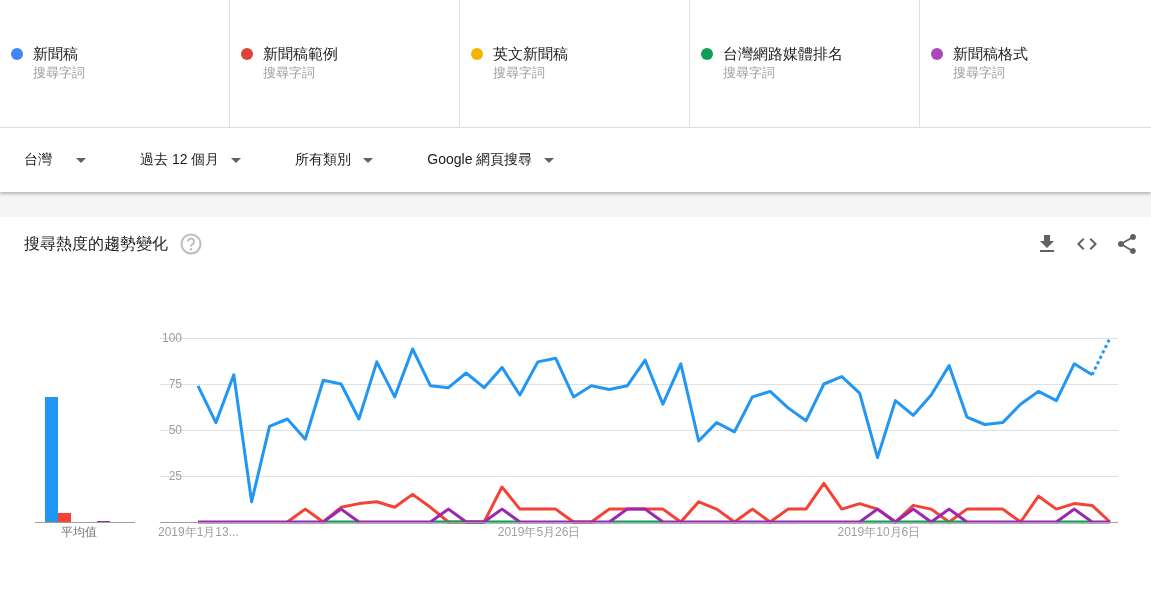 The width and height of the screenshot is (1151, 607). What do you see at coordinates (539, 532) in the screenshot?
I see `axis-tick-label: 2019年5月26日` at bounding box center [539, 532].